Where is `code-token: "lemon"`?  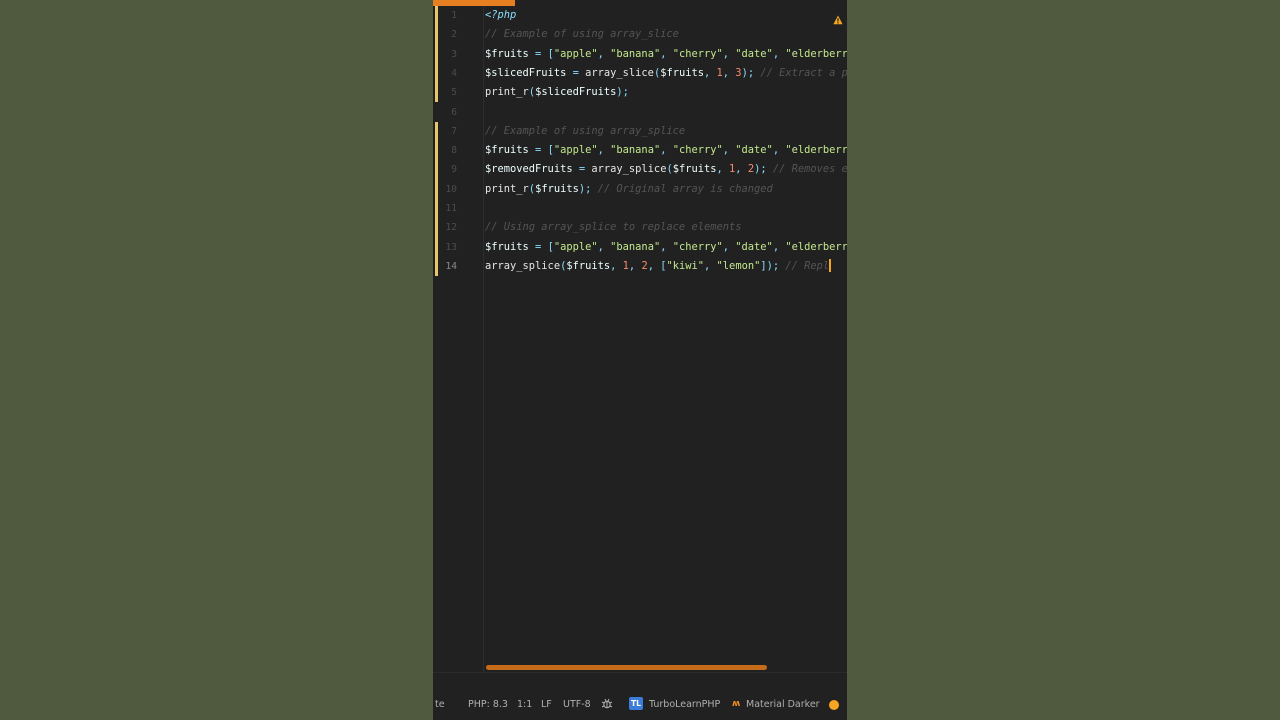
code-token: "lemon" is located at coordinates (738, 265).